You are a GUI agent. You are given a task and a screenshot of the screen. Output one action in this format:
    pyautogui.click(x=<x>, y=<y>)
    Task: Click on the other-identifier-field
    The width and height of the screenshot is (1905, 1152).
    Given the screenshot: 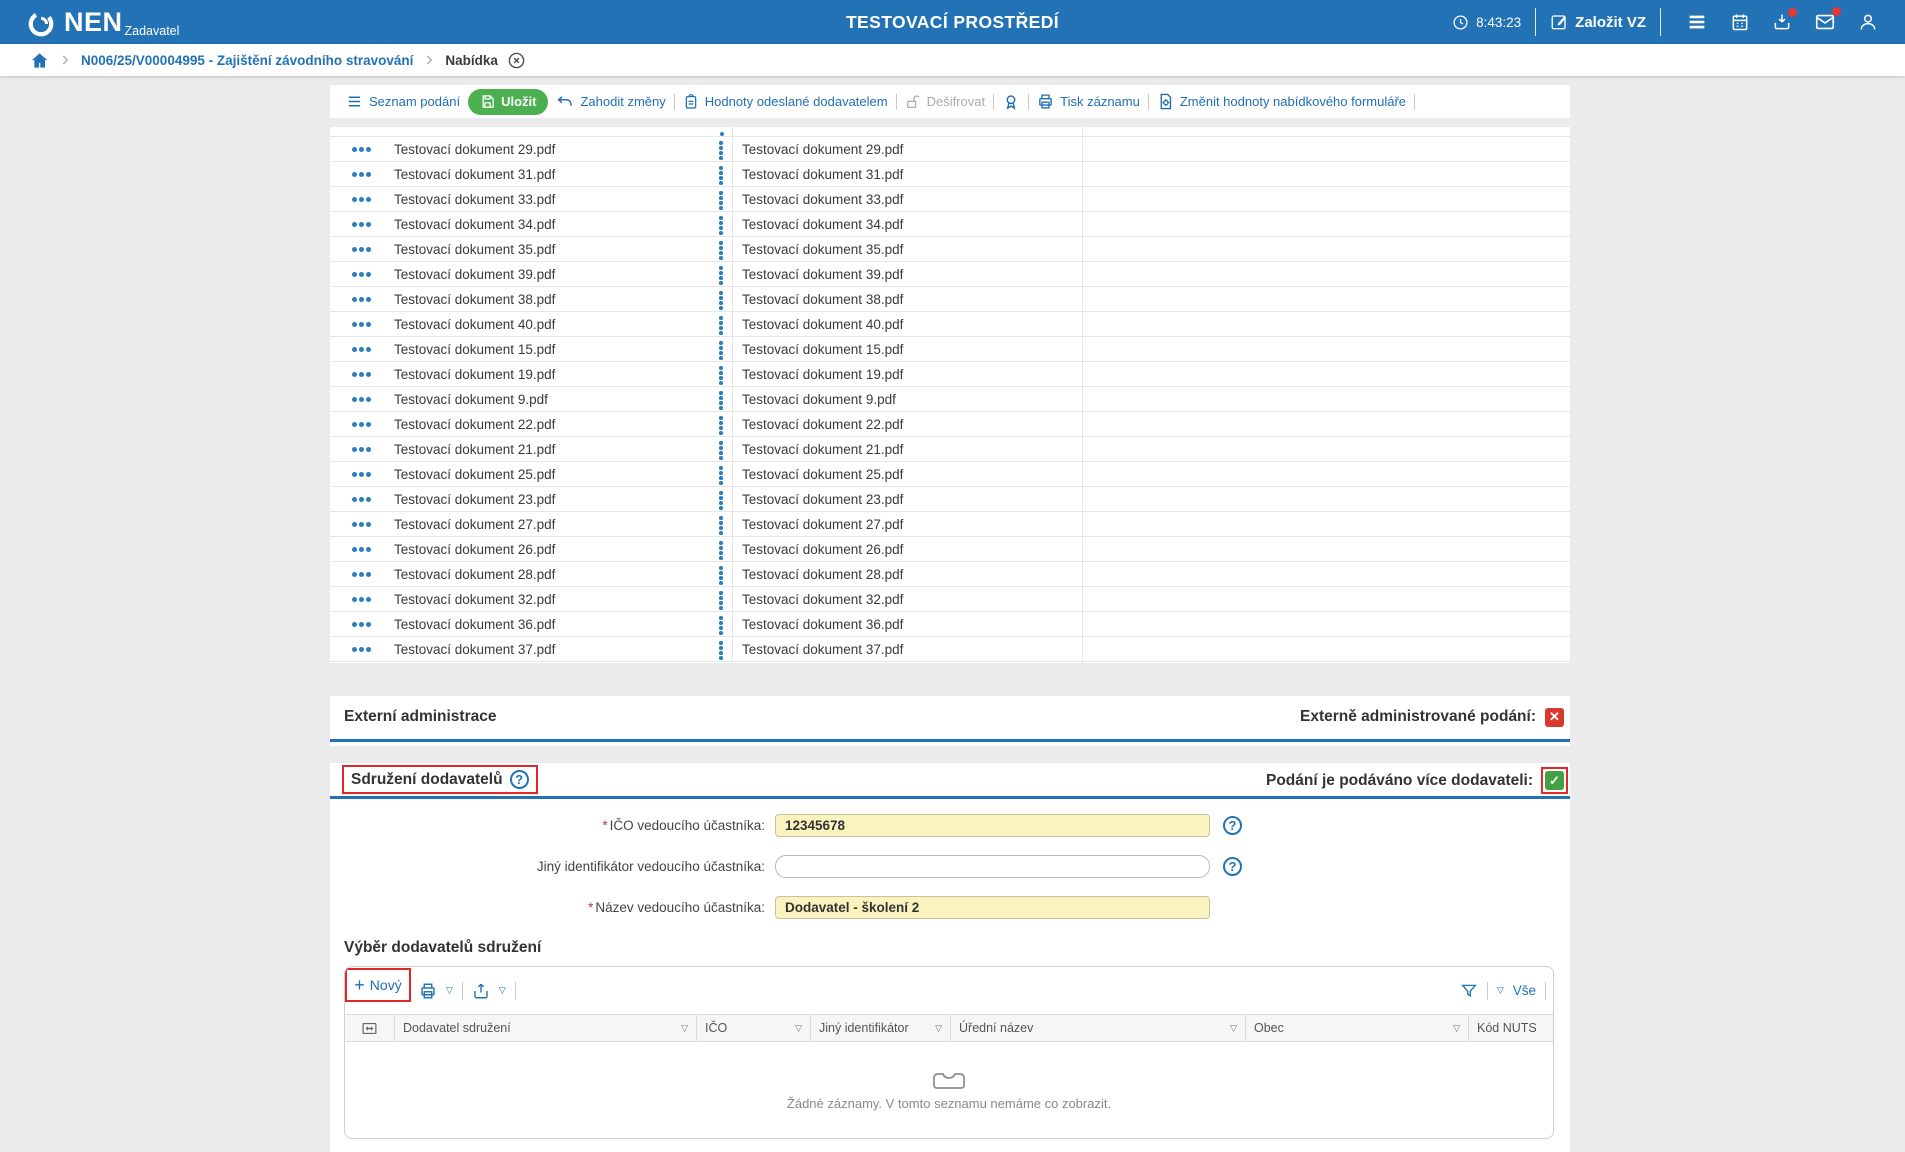 What is the action you would take?
    pyautogui.click(x=992, y=866)
    